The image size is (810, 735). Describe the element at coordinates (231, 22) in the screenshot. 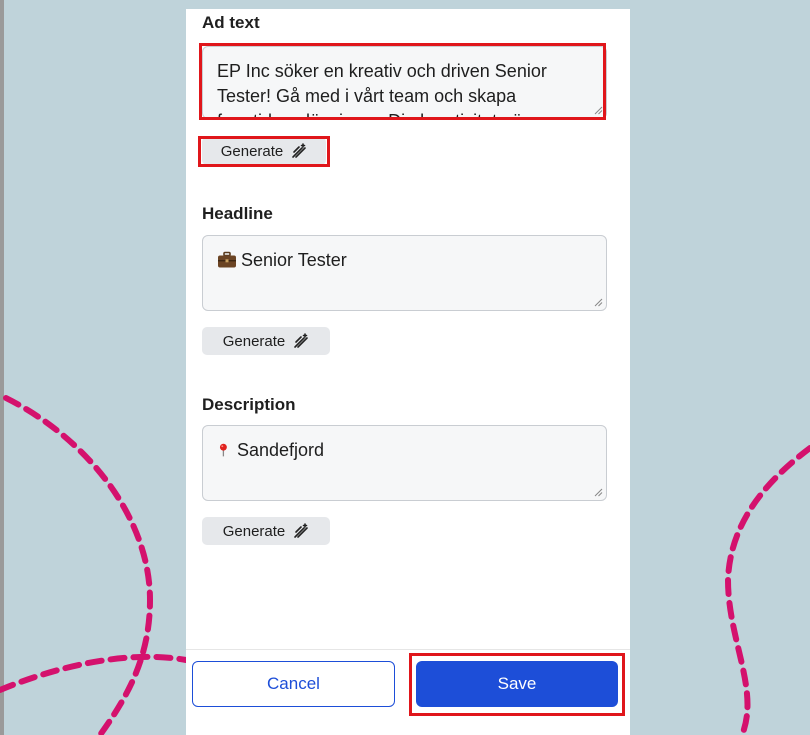

I see `ad-text-label: Ad text` at that location.